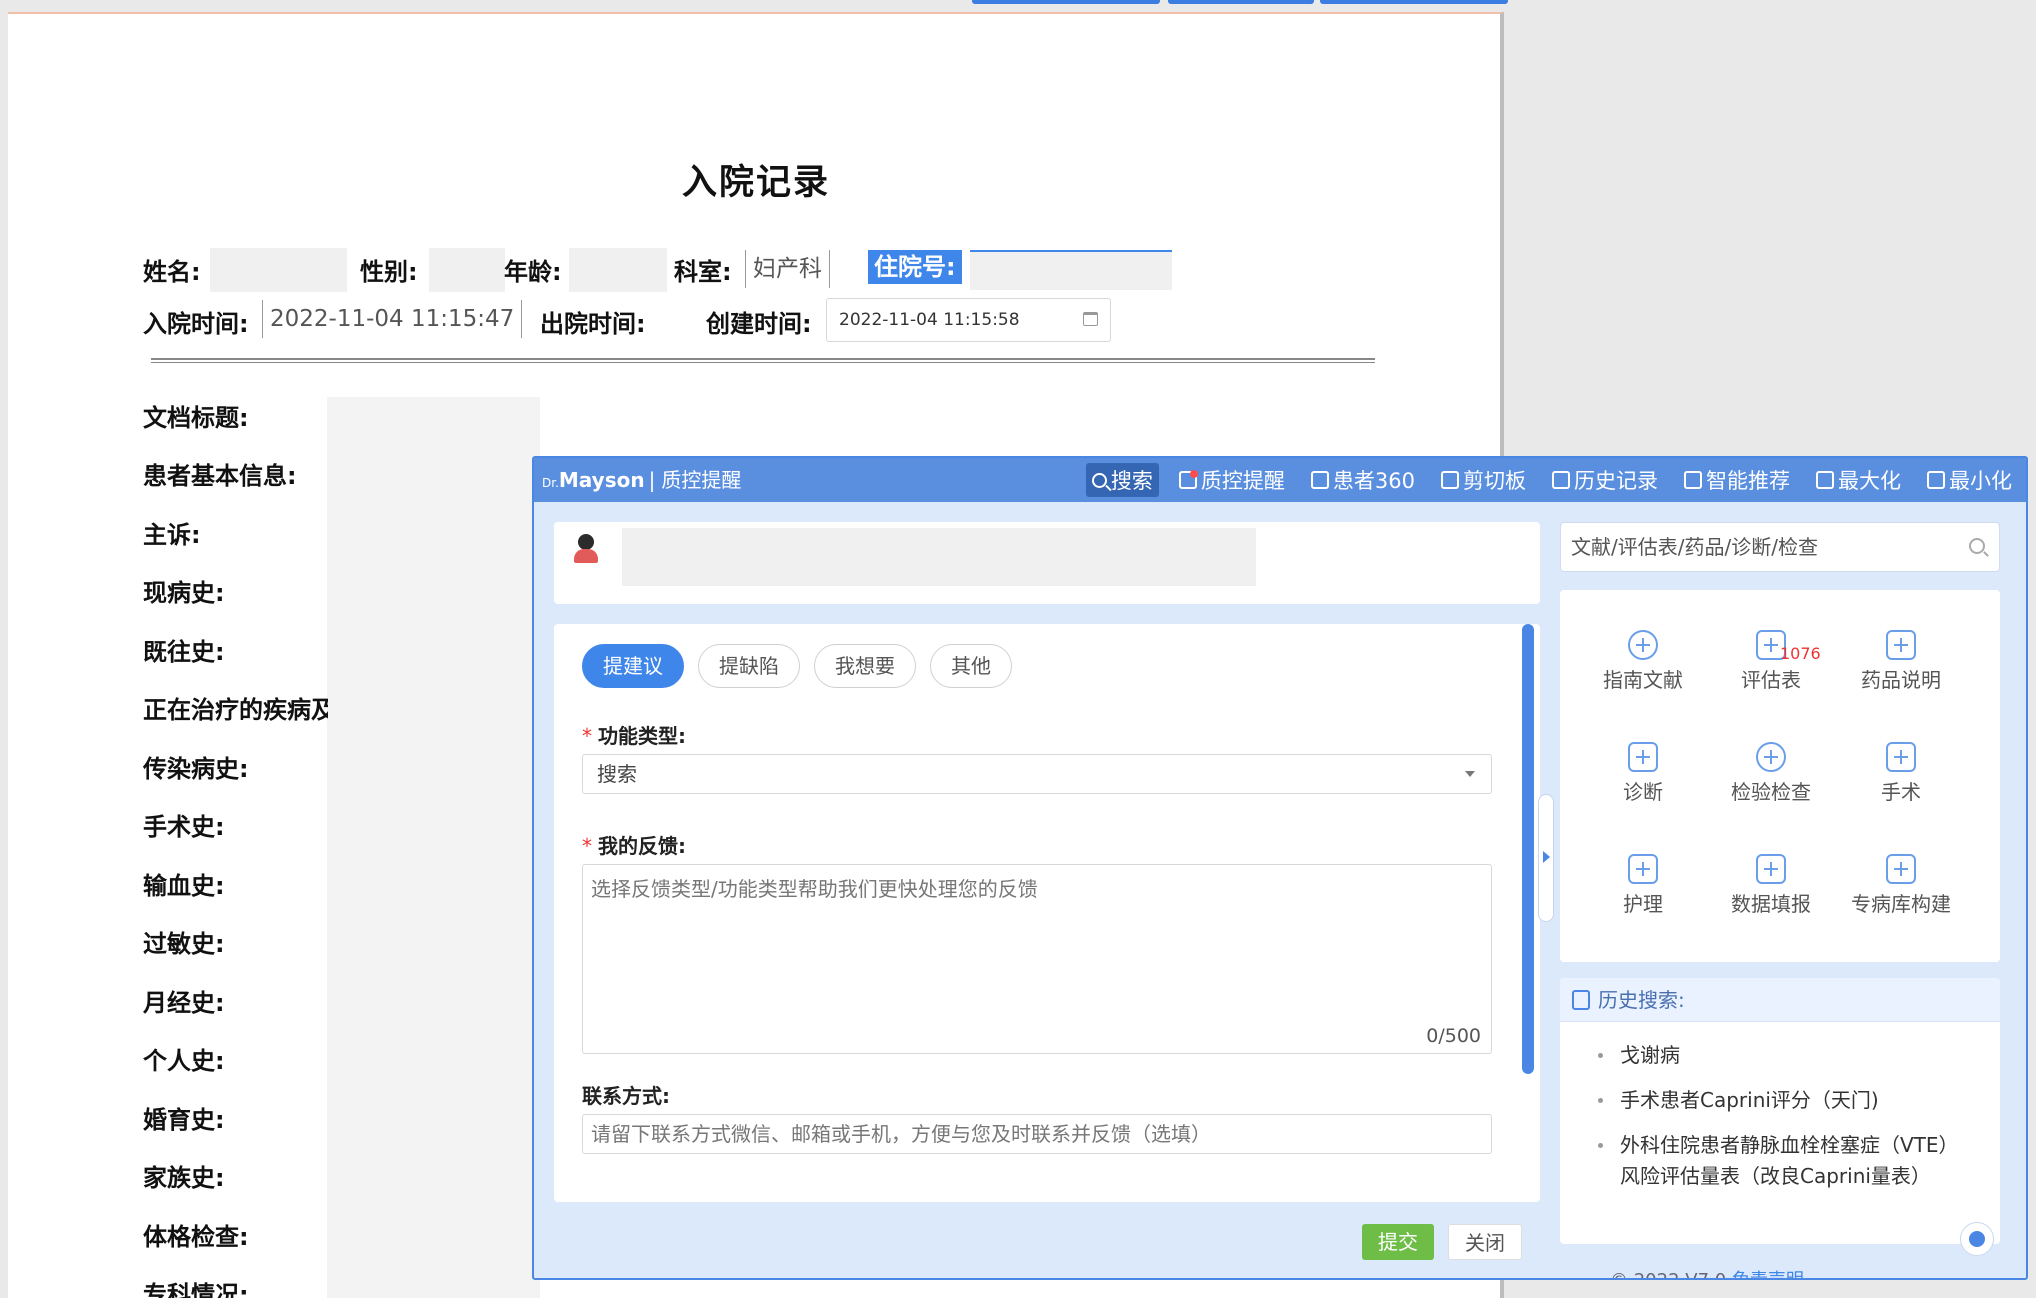 The image size is (2036, 1298). I want to click on collapse-handle, so click(1546, 858).